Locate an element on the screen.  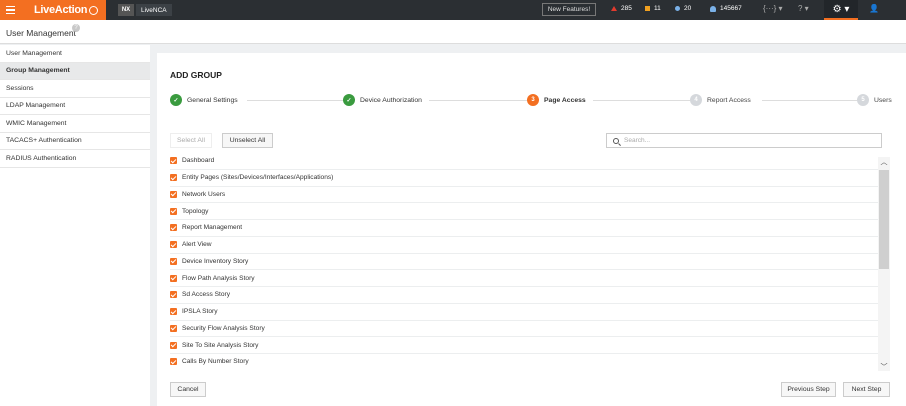
brand-name: LiveAction is located at coordinates (61, 10).